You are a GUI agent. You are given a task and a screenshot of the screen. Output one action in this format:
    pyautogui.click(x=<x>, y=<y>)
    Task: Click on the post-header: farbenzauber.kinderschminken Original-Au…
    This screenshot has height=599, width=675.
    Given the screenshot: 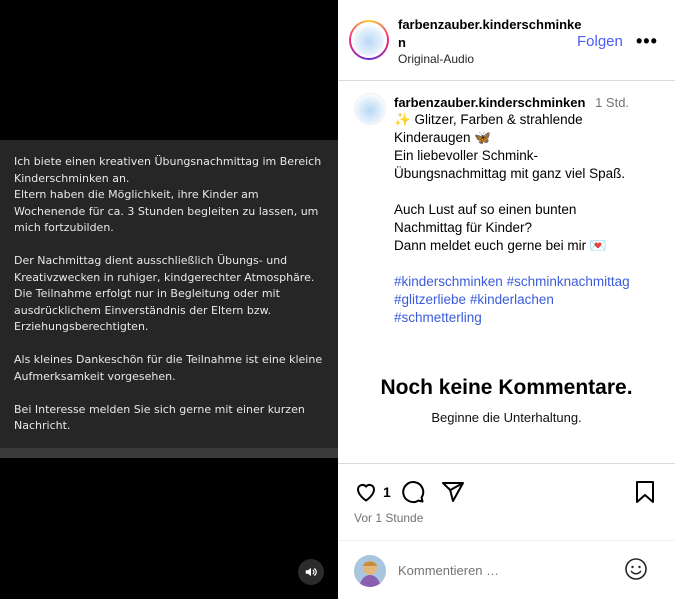 What is the action you would take?
    pyautogui.click(x=506, y=40)
    